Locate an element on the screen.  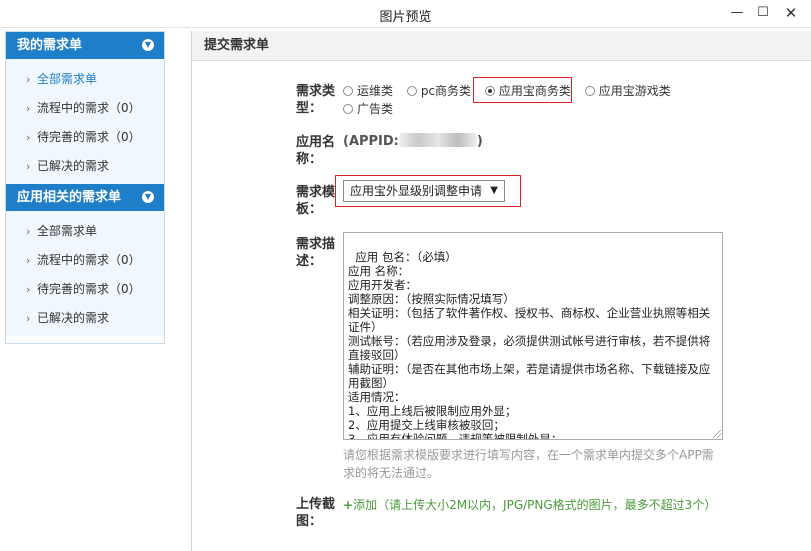
app-name-label-line1: 应用名 is located at coordinates (316, 142).